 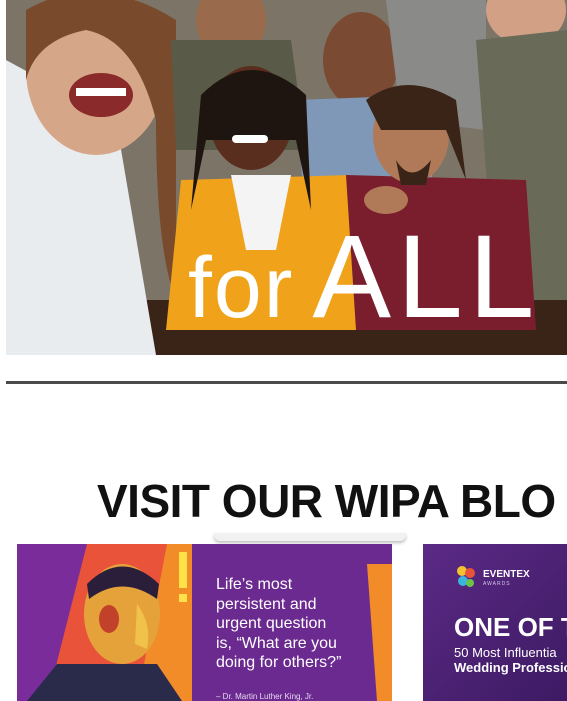 I want to click on eventex-subline-2: Wedding Professio, so click(x=510, y=667).